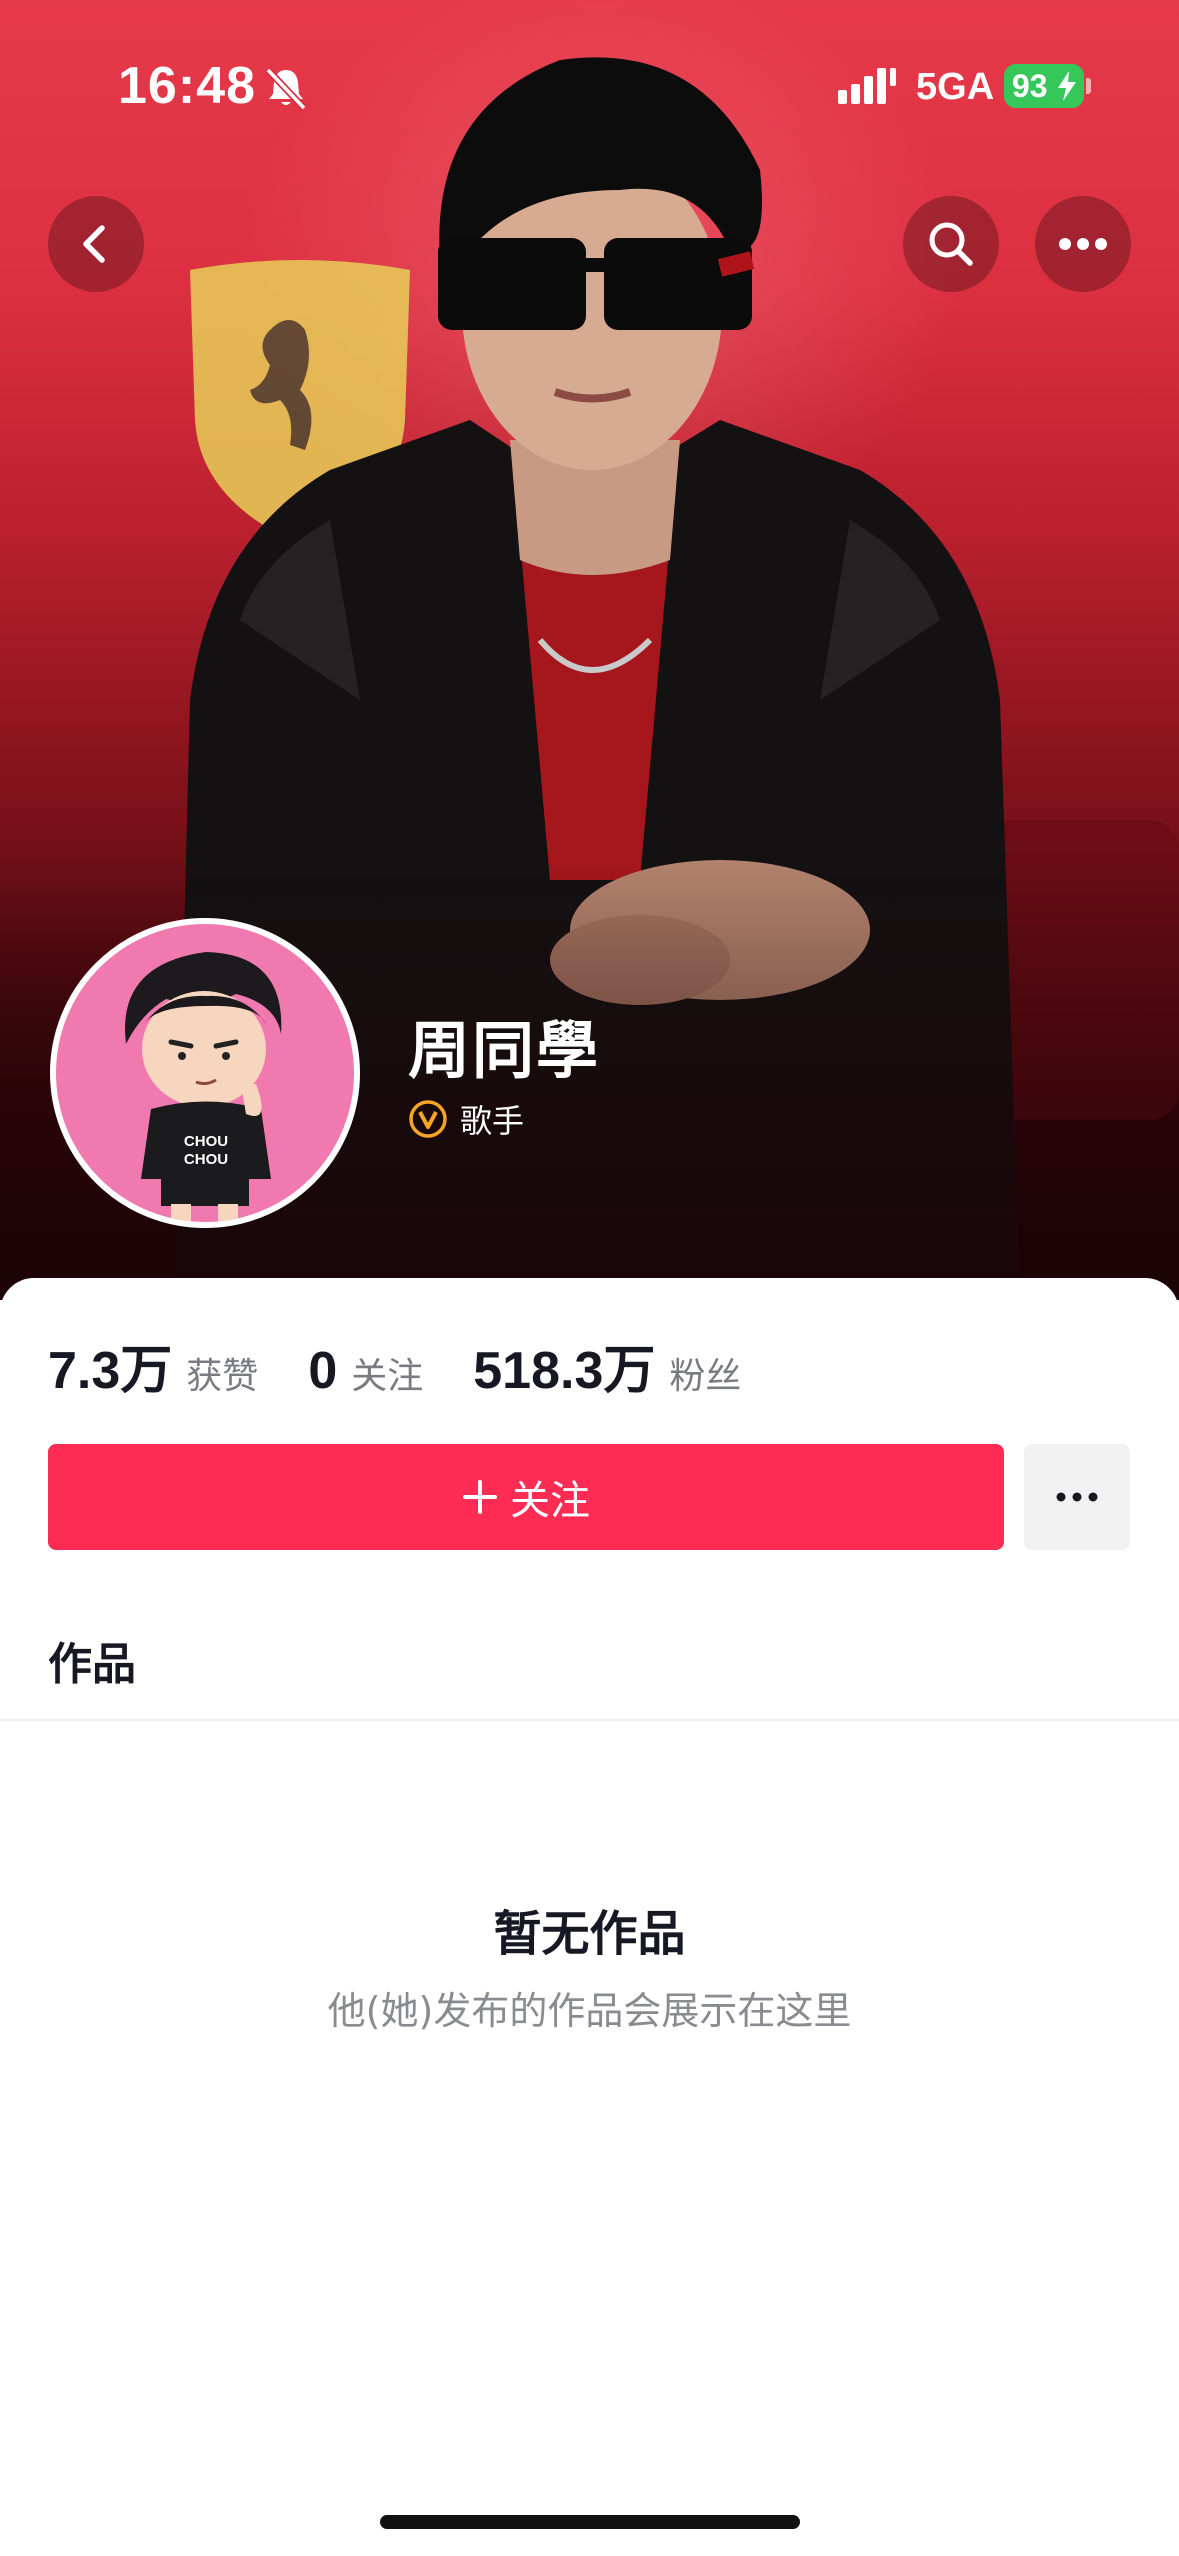  I want to click on chevron-left-icon, so click(94, 244).